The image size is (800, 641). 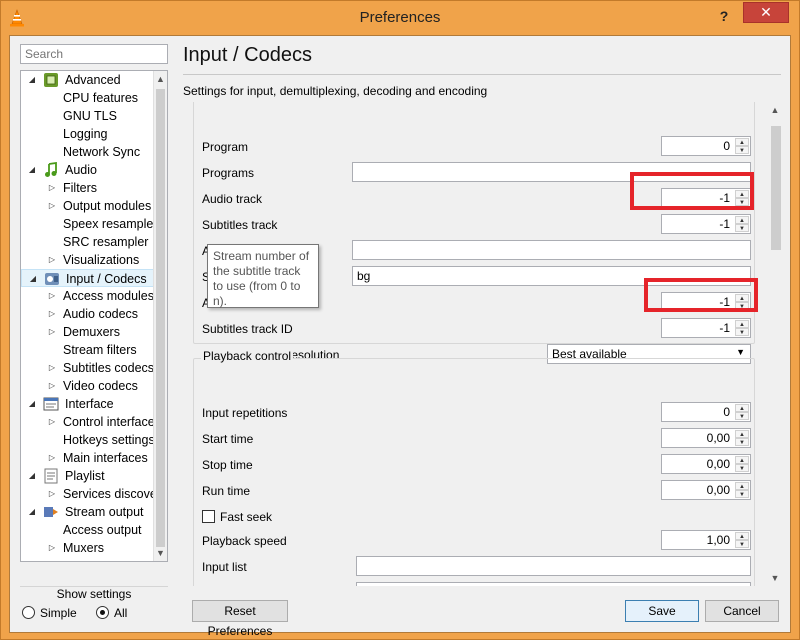 I want to click on tree-item-filters: ▷ Filters, so click(x=88, y=188).